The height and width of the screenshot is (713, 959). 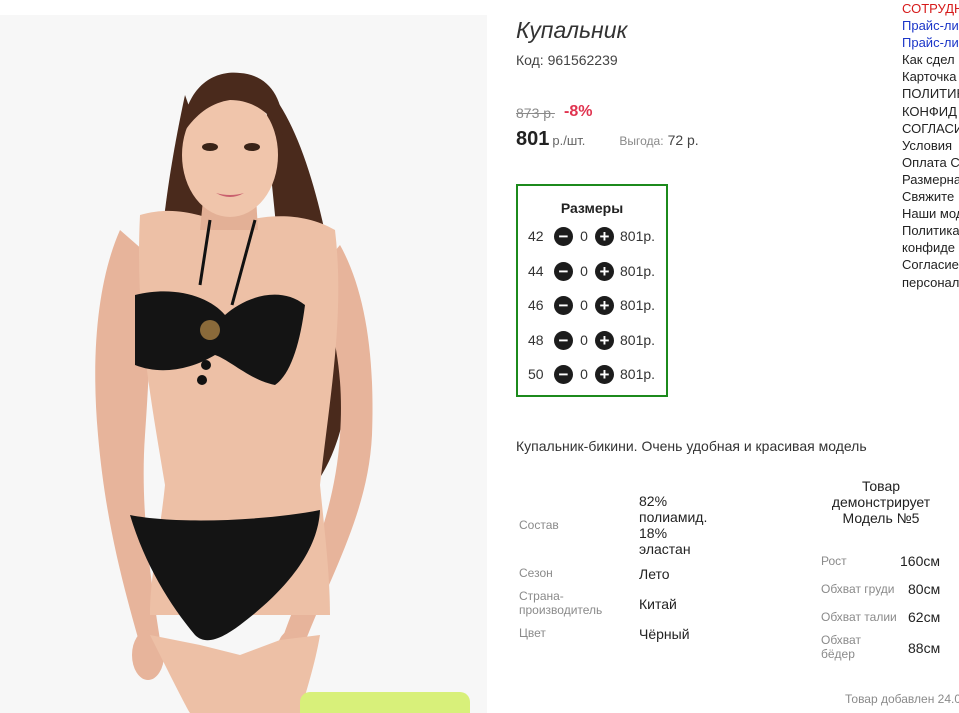 What do you see at coordinates (930, 264) in the screenshot?
I see `menu-link-data-consent: Согласие` at bounding box center [930, 264].